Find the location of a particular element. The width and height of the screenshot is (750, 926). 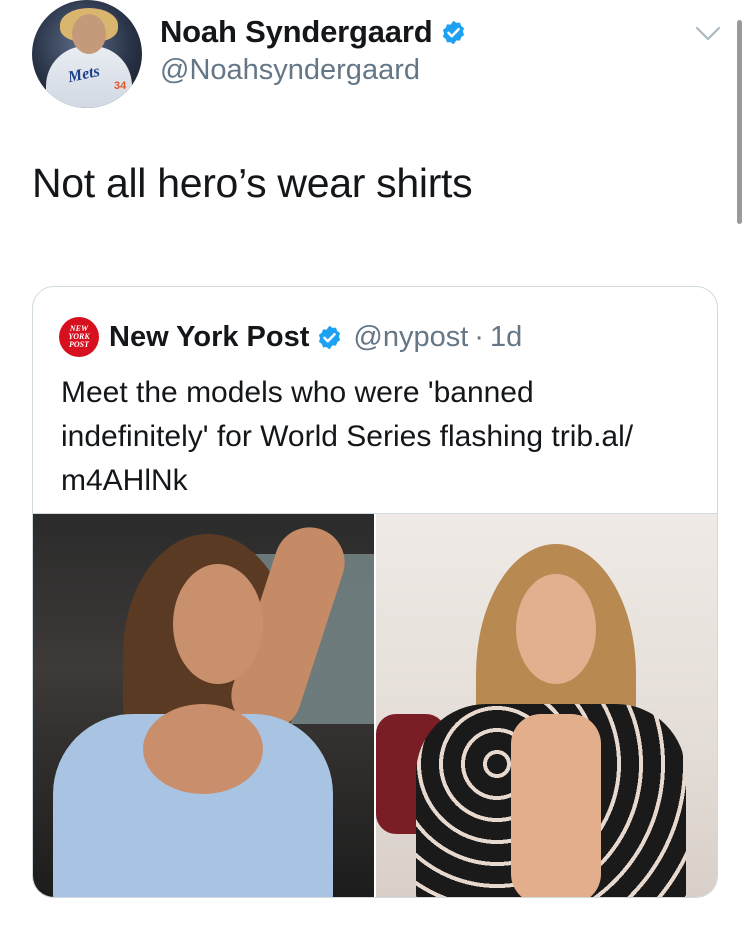

quoted-author-name: New York Post is located at coordinates (209, 337).